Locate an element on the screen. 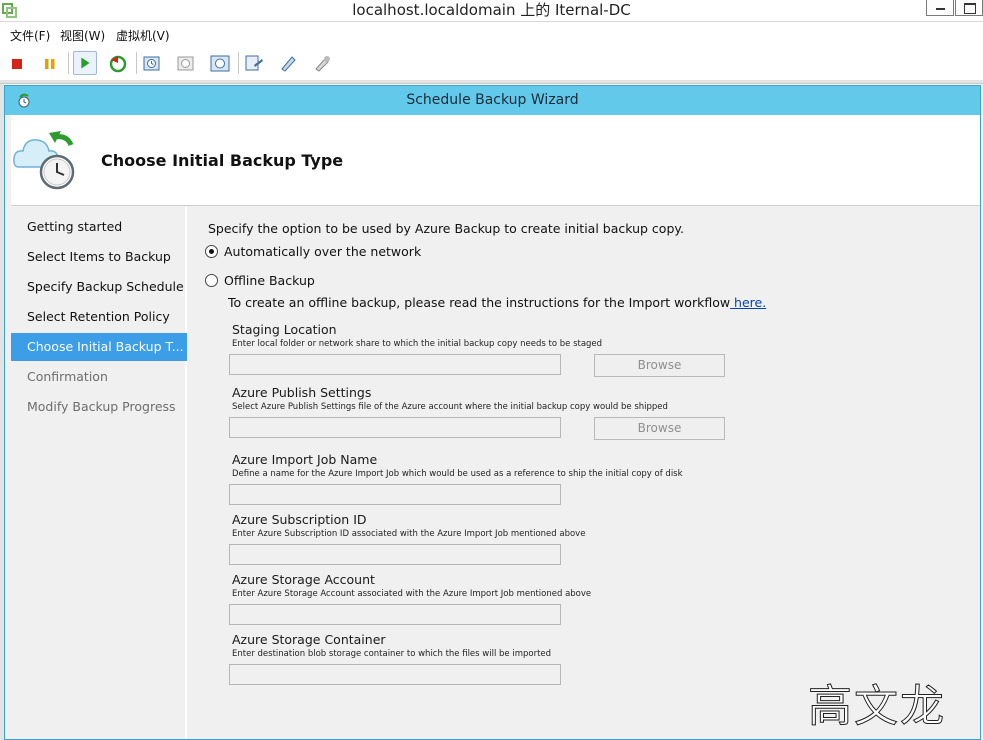 This screenshot has width=983, height=740. menu-view: 视图(W) is located at coordinates (82, 36).